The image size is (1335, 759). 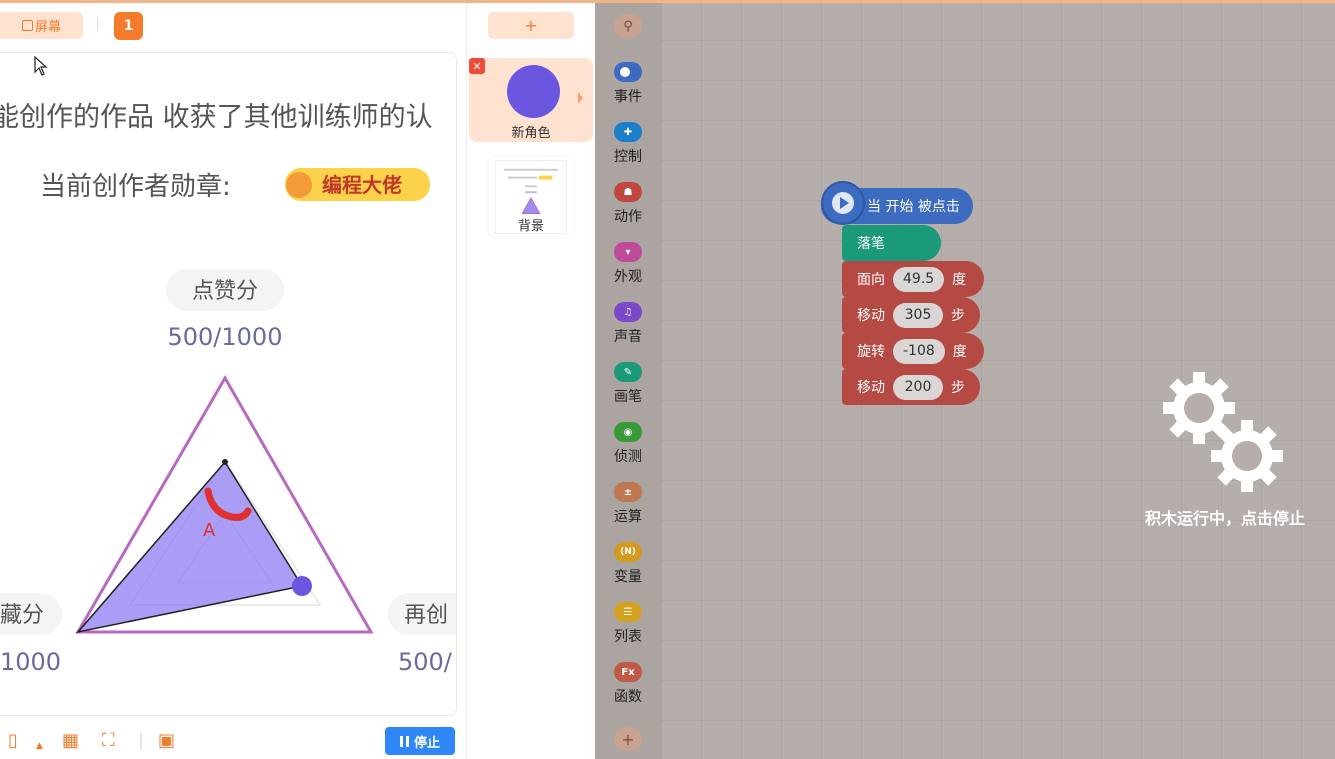 What do you see at coordinates (628, 568) in the screenshot?
I see `category-variables: (N) 变量` at bounding box center [628, 568].